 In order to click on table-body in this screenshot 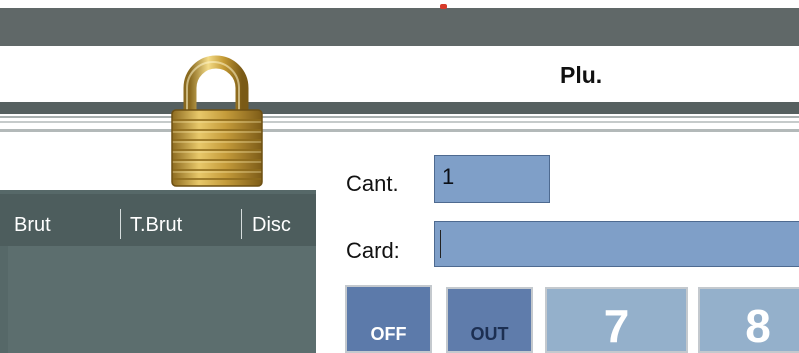, I will do `click(162, 299)`.